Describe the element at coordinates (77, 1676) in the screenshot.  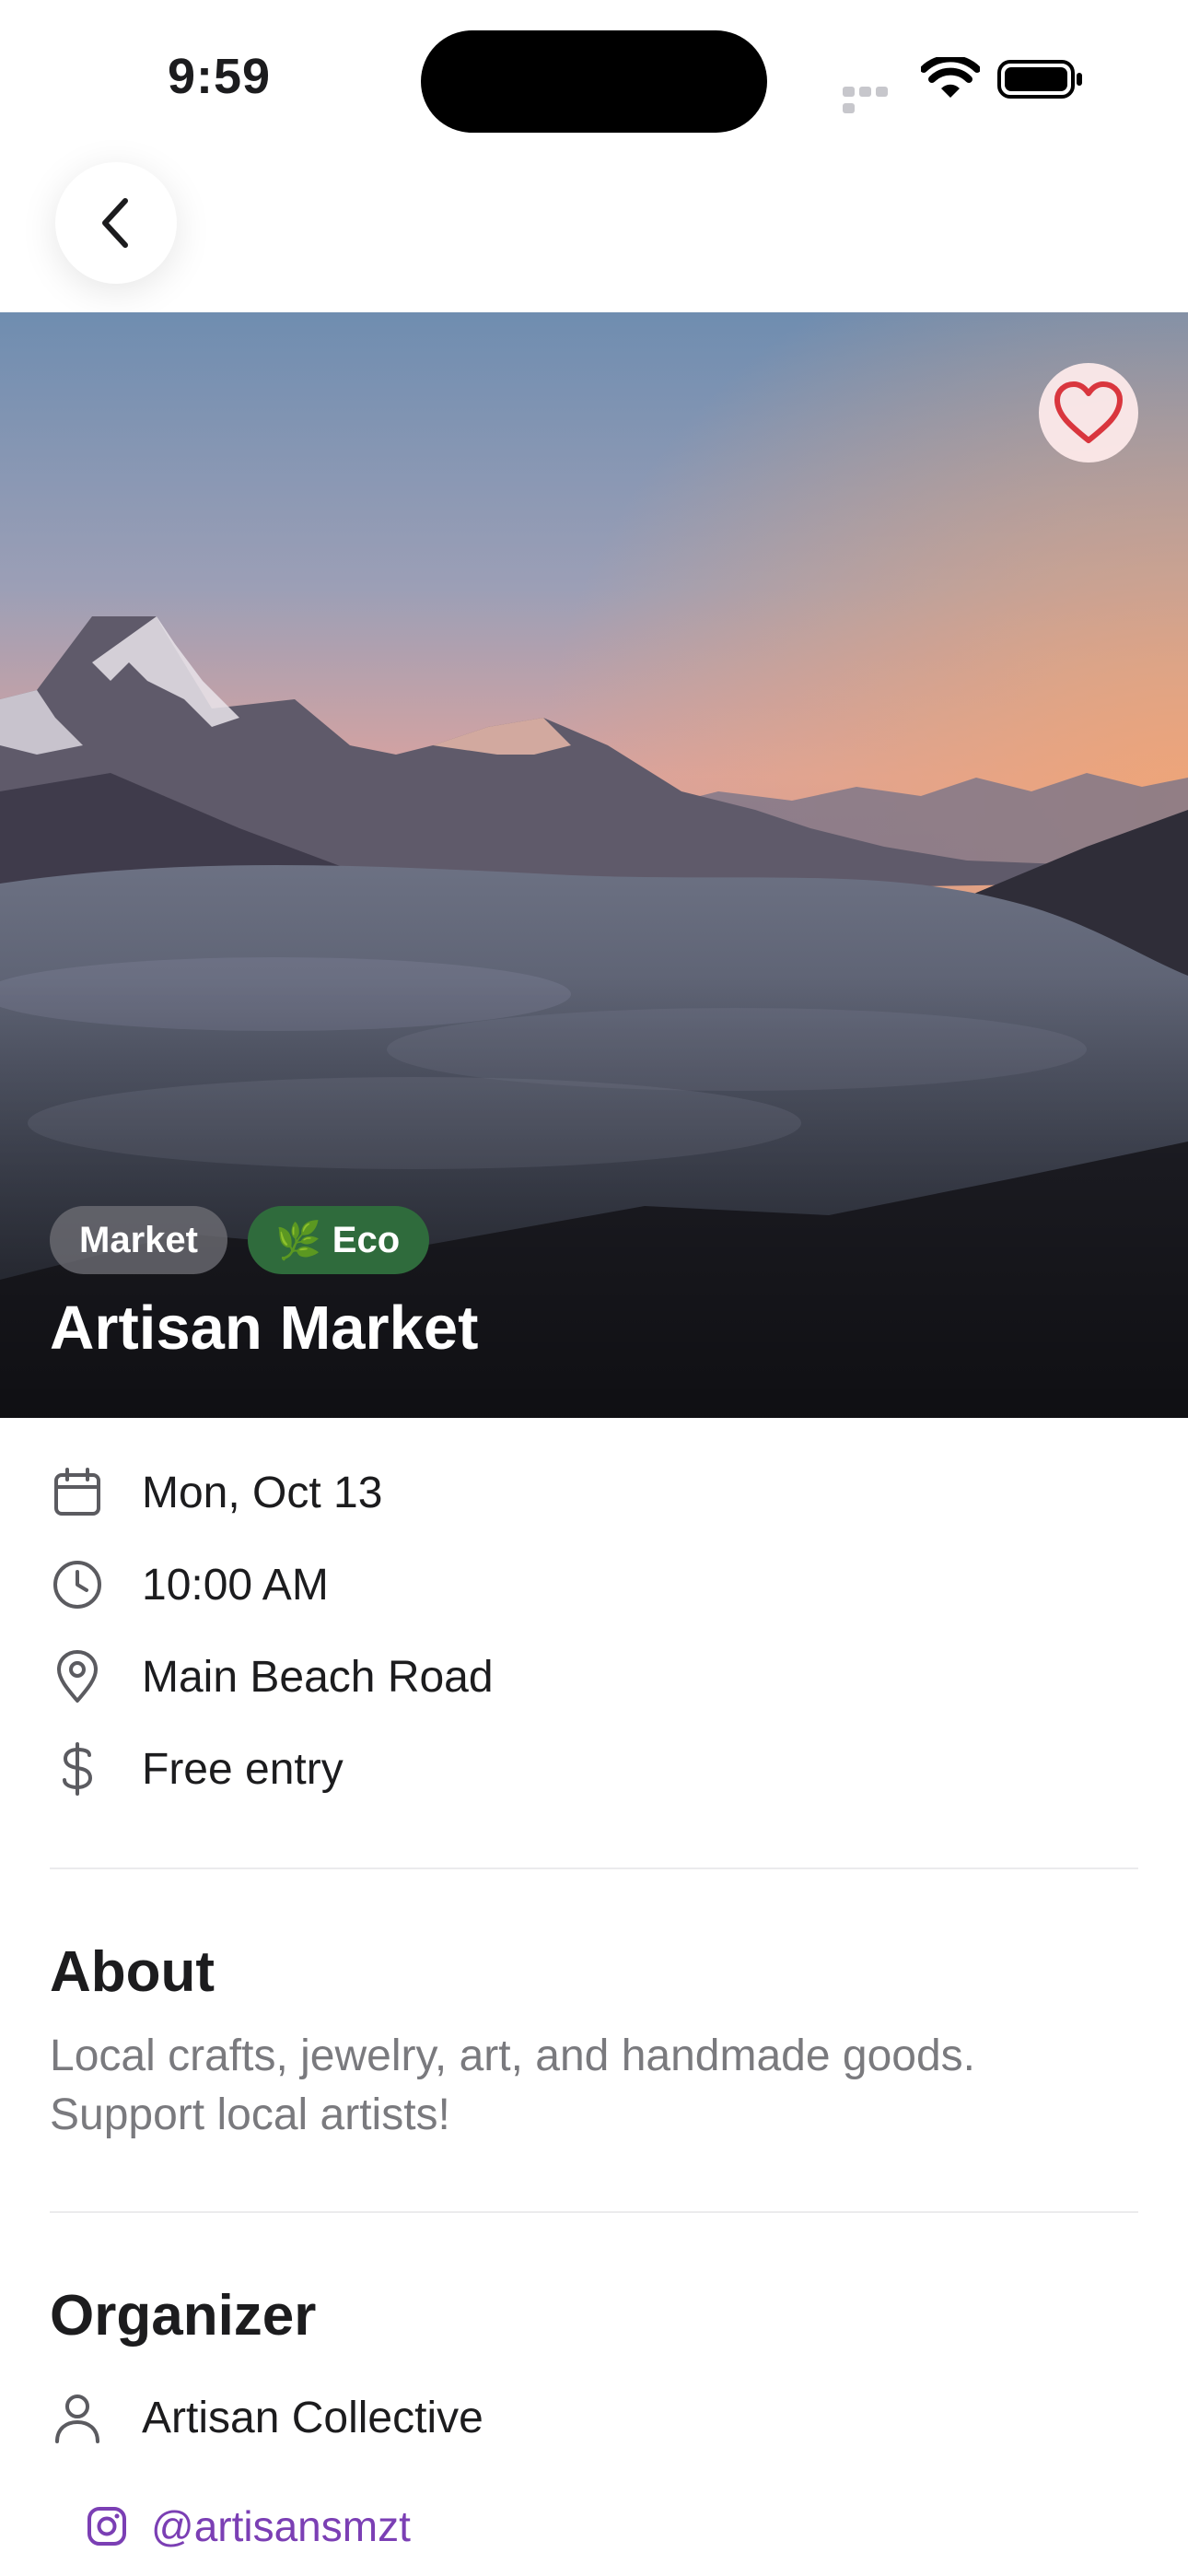
I see `map-pin-icon` at that location.